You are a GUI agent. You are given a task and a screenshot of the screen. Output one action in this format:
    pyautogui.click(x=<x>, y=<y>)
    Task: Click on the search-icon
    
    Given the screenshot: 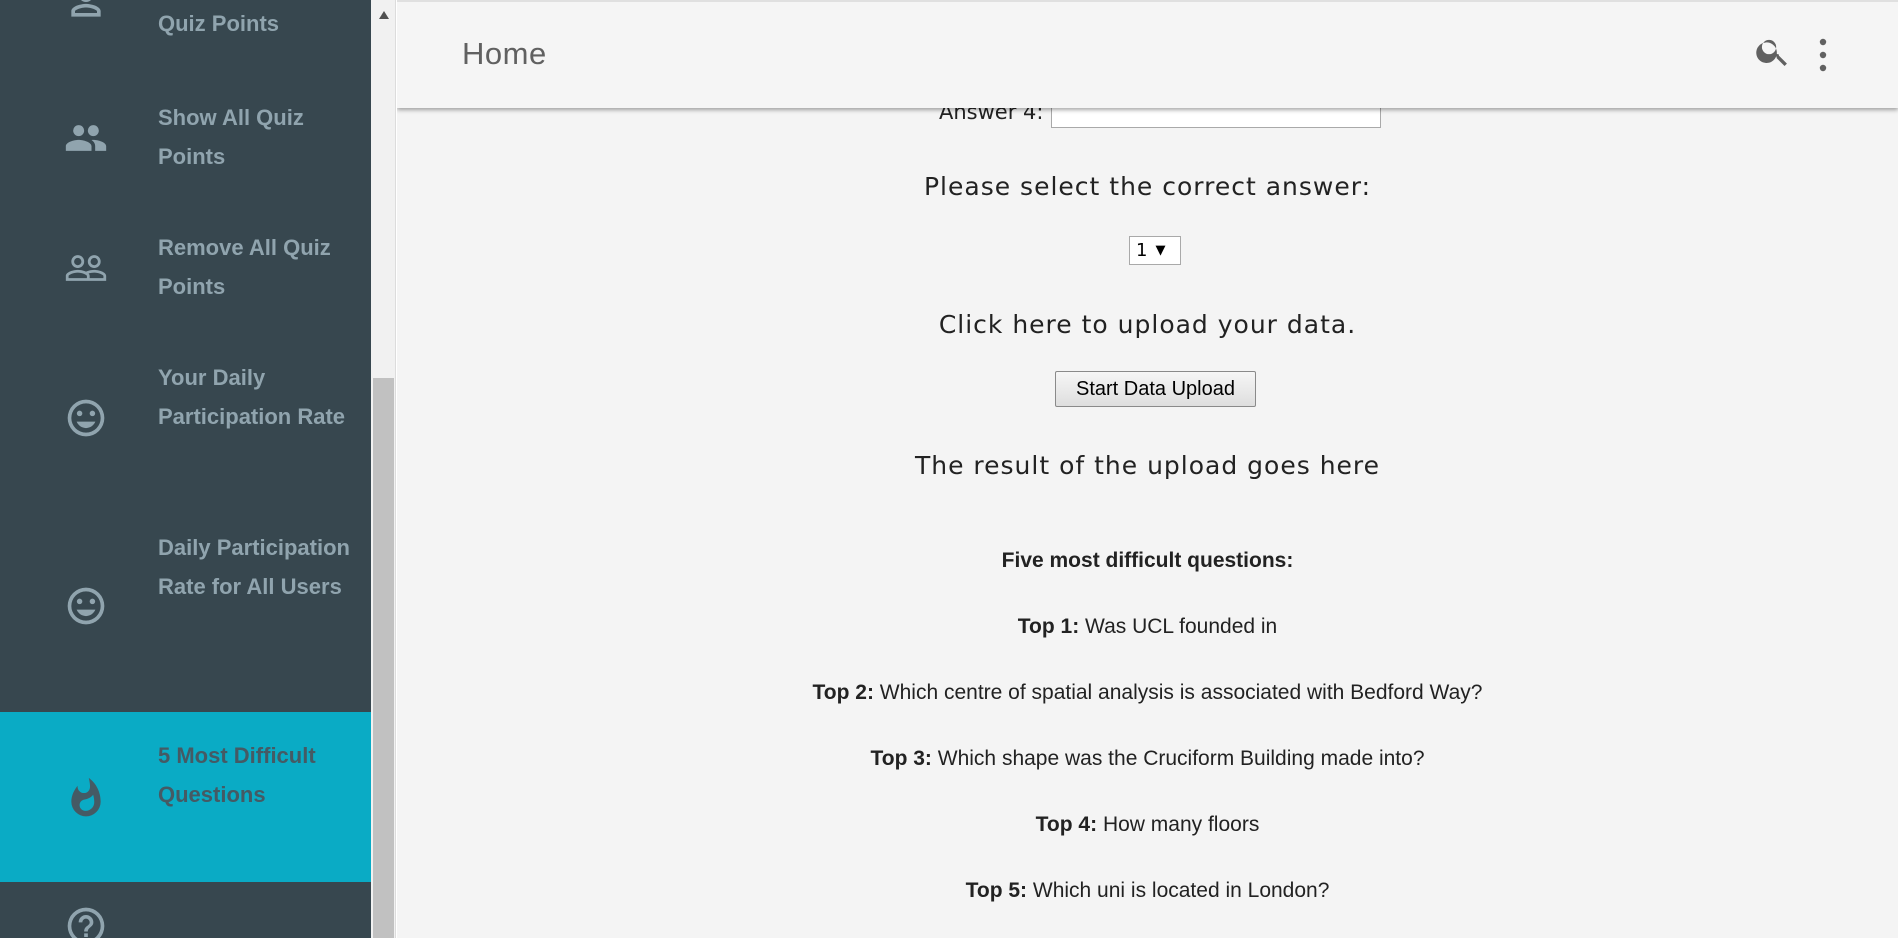 What is the action you would take?
    pyautogui.click(x=1773, y=51)
    